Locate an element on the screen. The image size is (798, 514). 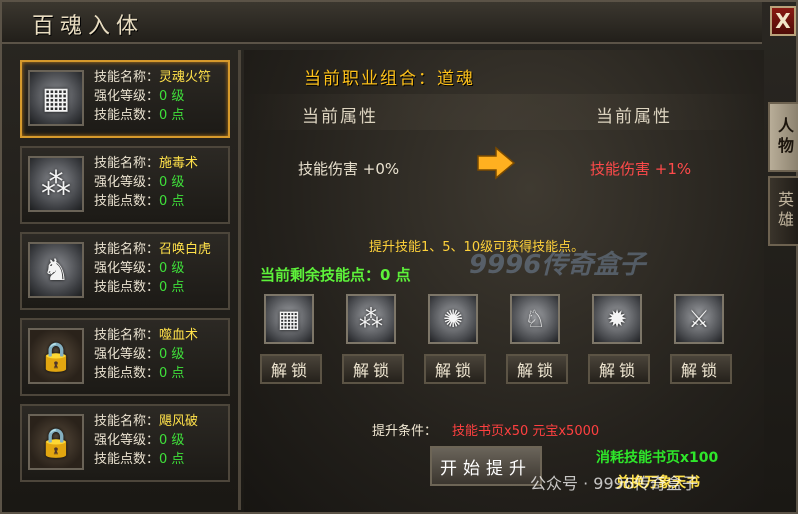
skill-slot: ✹ 解锁 is located at coordinates (619, 339).